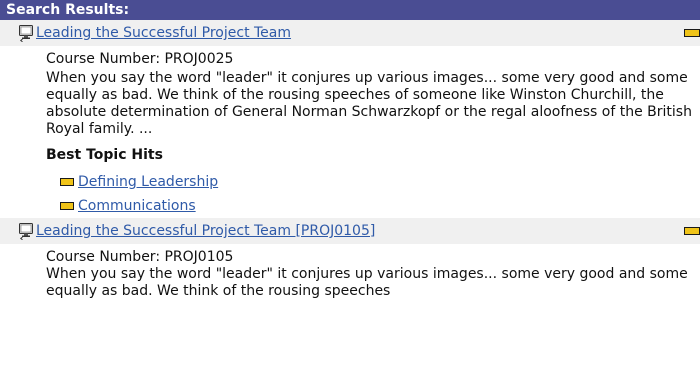 This screenshot has width=700, height=386. Describe the element at coordinates (350, 10) in the screenshot. I see `search-results-header: Search Results:` at that location.